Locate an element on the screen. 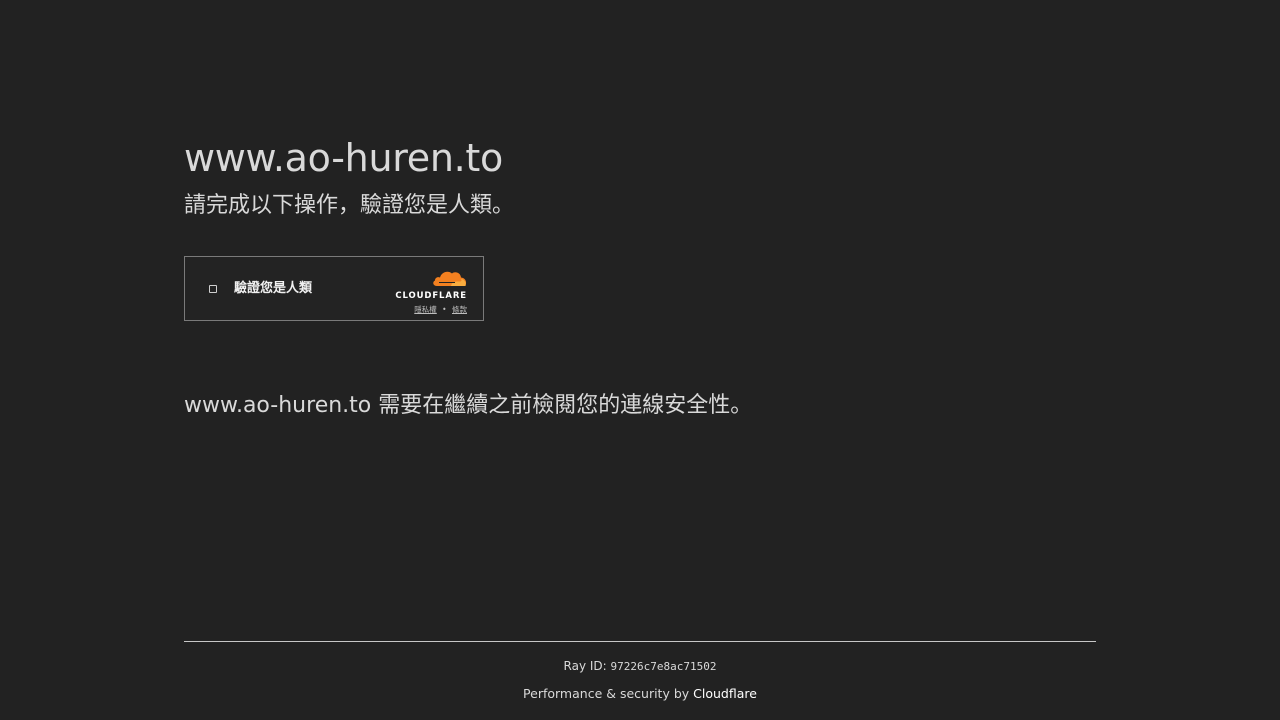 The image size is (1280, 720). site-title: www.ao-huren.to is located at coordinates (343, 158).